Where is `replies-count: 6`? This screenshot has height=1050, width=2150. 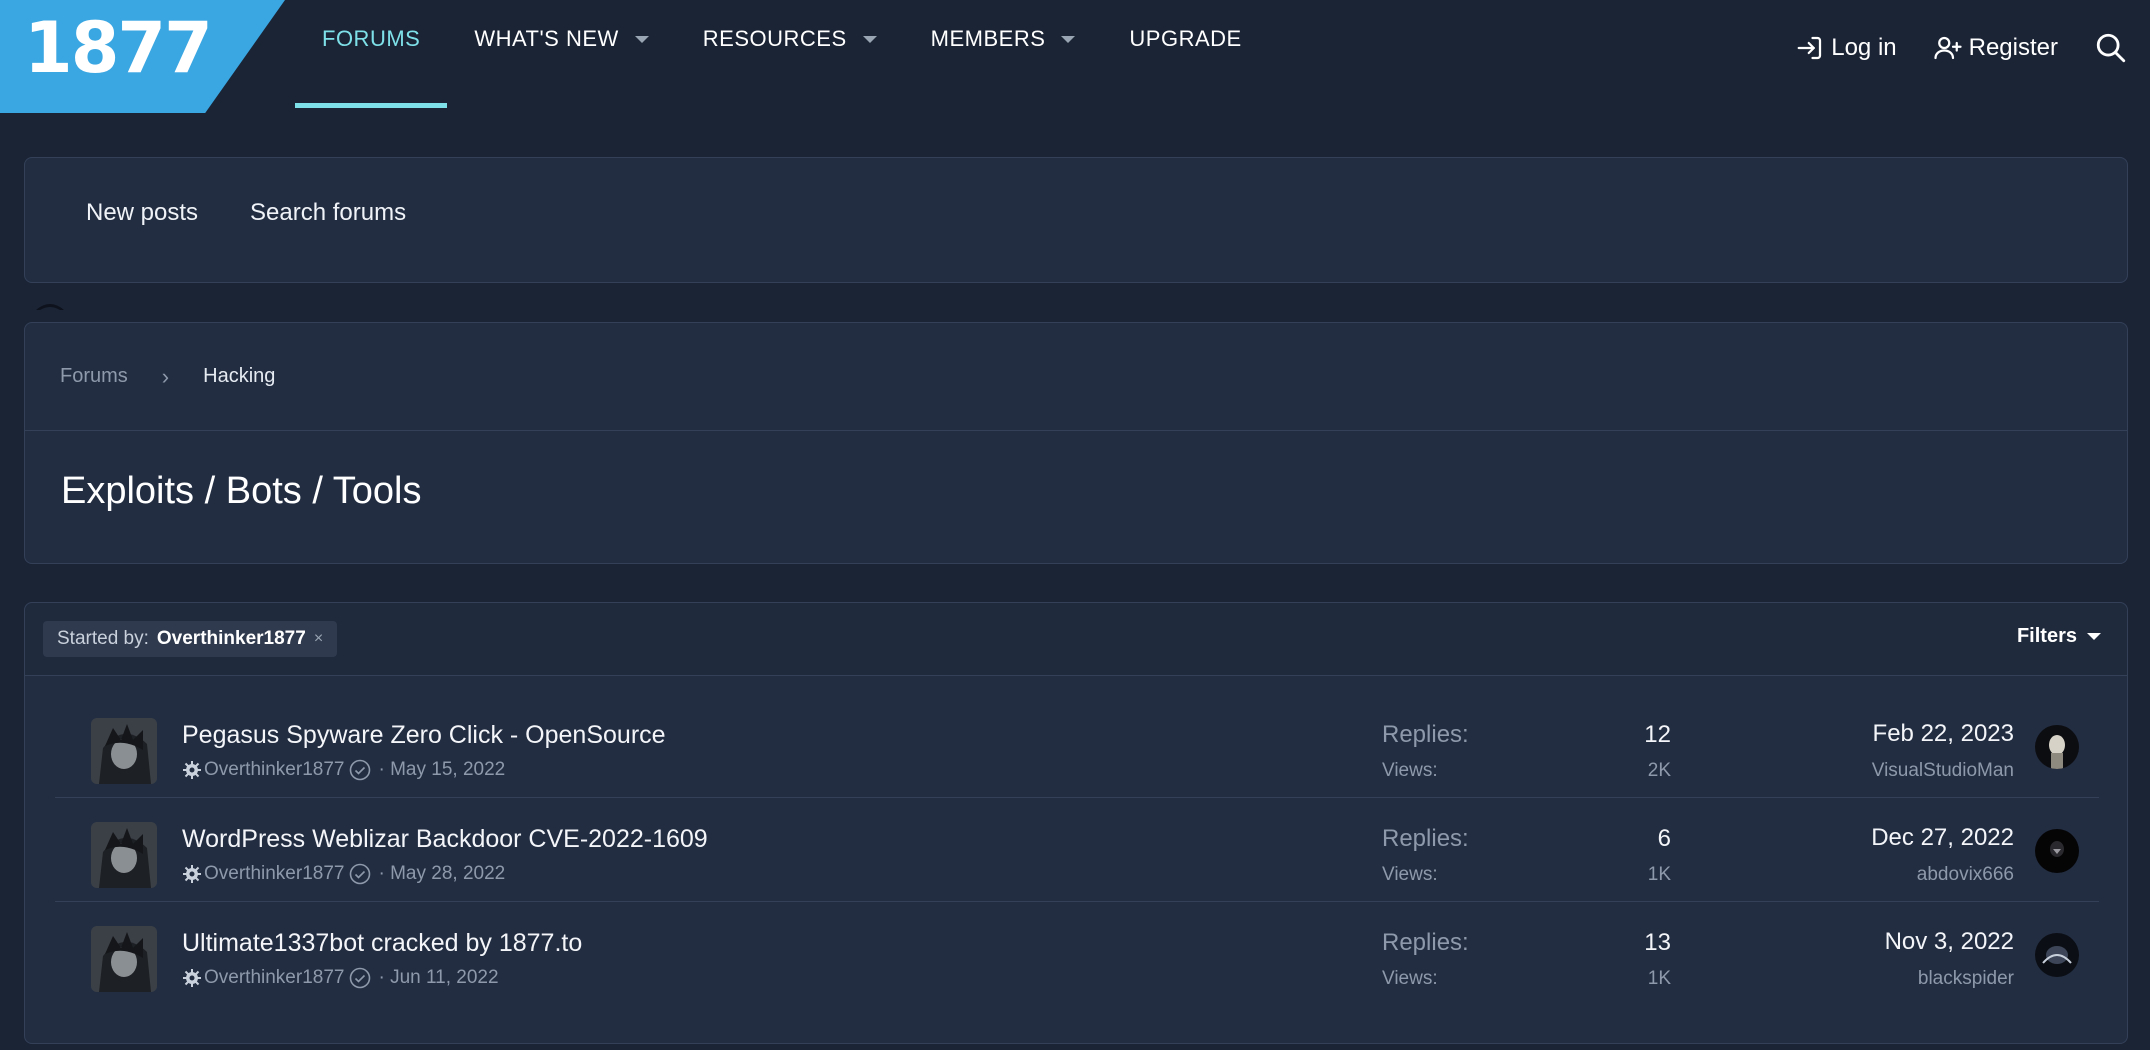
replies-count: 6 is located at coordinates (1664, 838).